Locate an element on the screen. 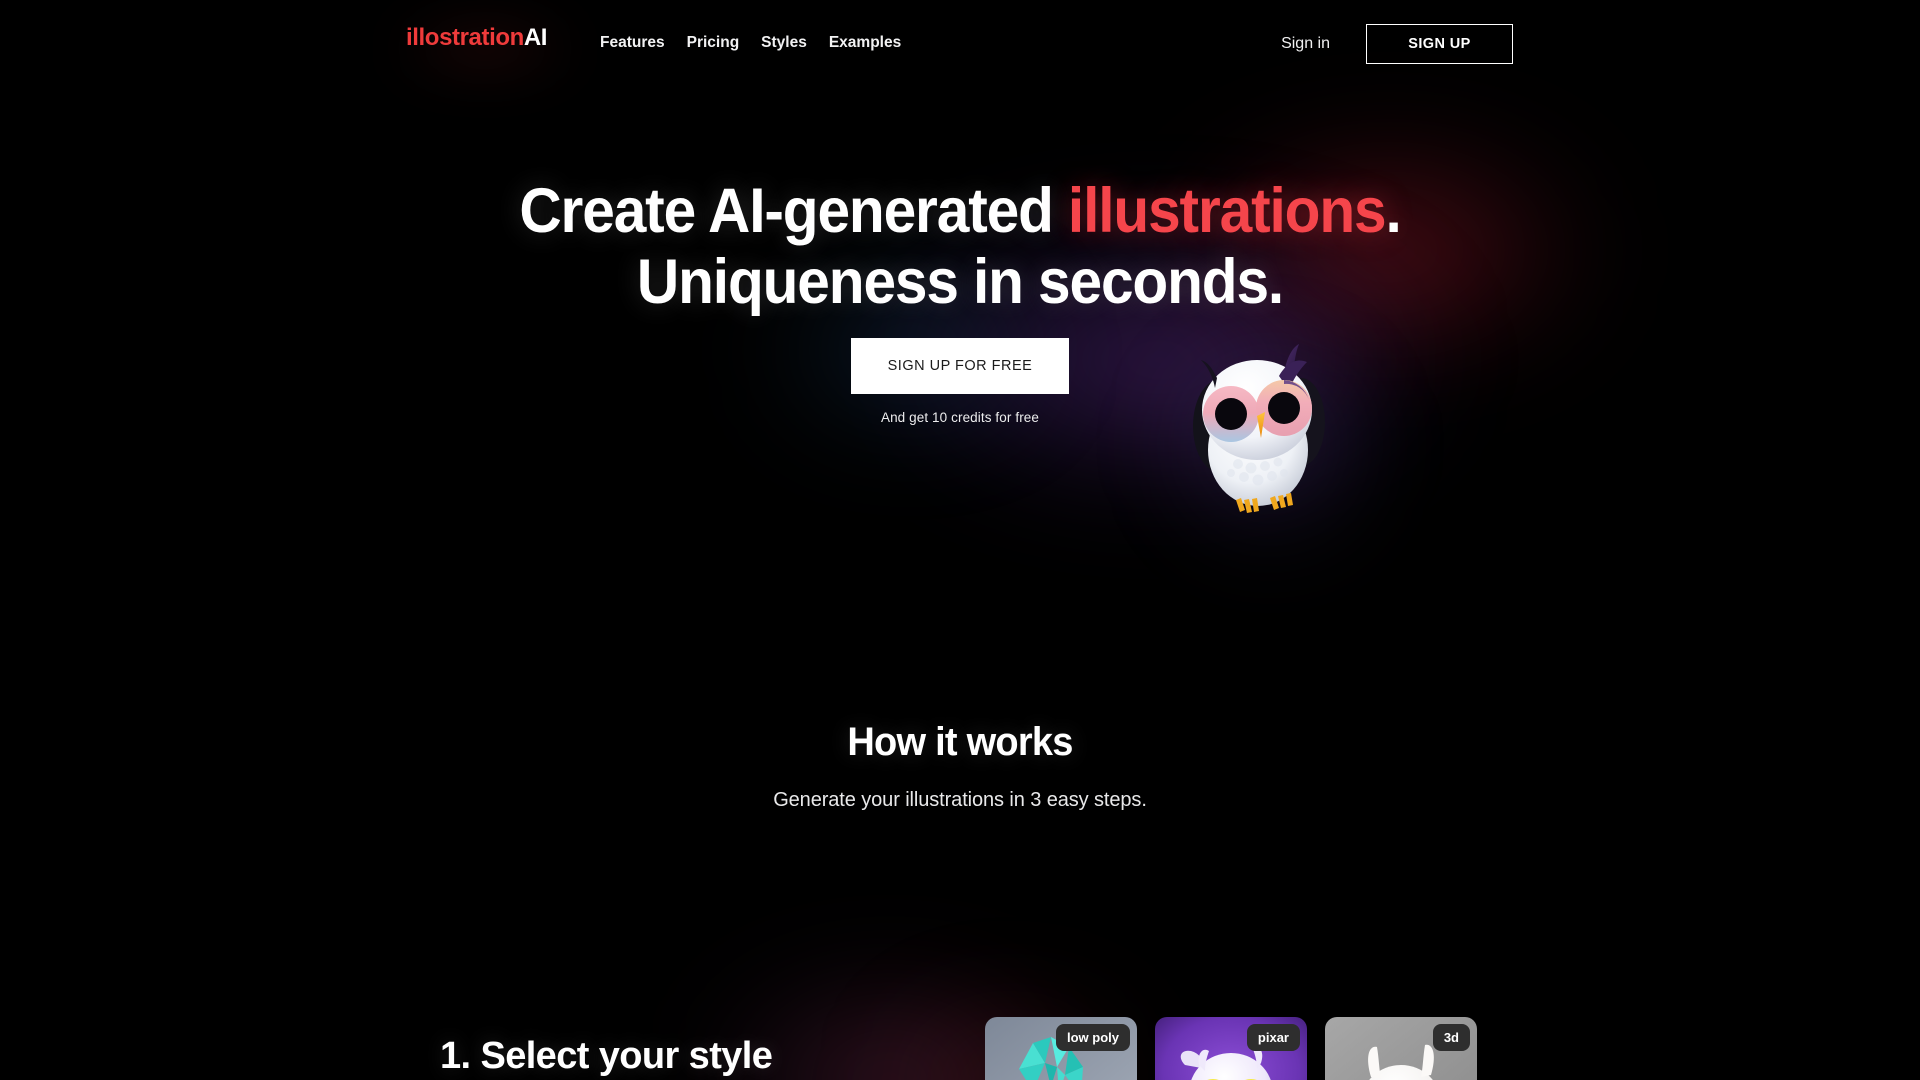  style-card-low-poly: low poly is located at coordinates (1061, 1048).